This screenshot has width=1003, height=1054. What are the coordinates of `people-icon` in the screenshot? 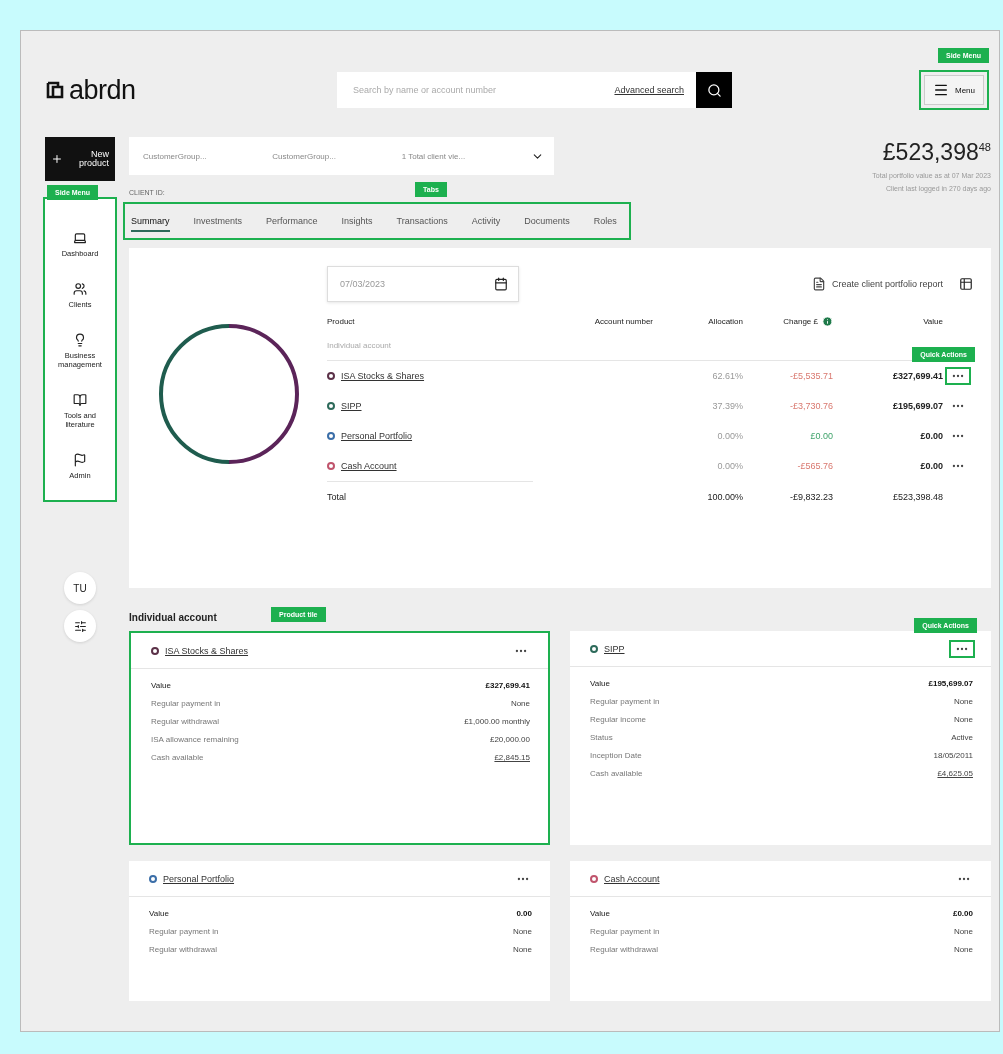 It's located at (80, 289).